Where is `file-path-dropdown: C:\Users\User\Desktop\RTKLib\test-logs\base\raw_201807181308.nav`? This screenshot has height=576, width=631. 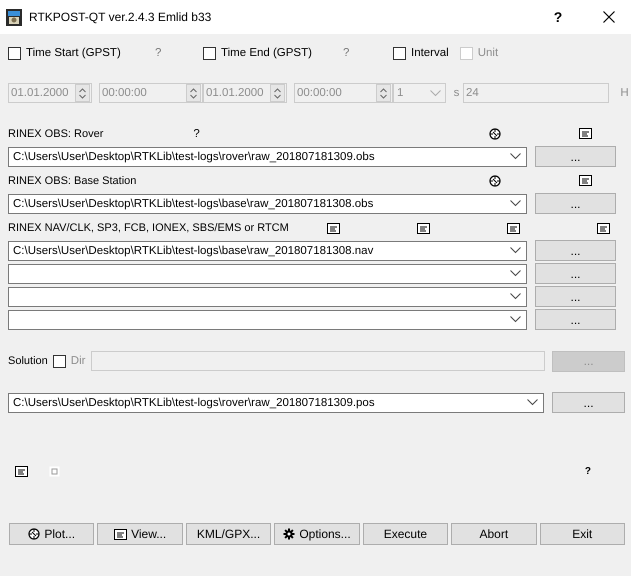 file-path-dropdown: C:\Users\User\Desktop\RTKLib\test-logs\base\raw_201807181308.nav is located at coordinates (267, 250).